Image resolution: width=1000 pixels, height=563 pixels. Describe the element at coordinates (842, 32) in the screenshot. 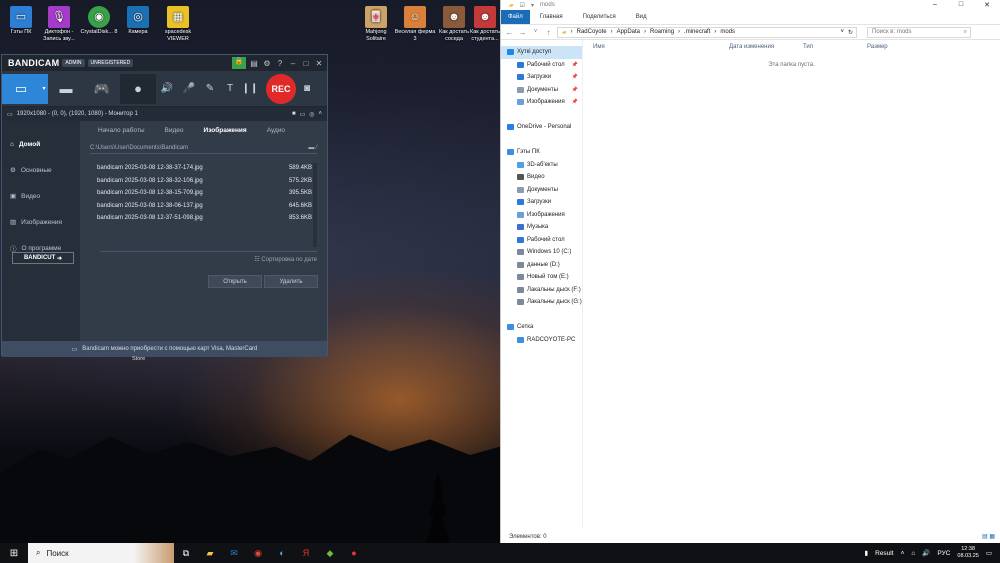

I see `chevron-down-icon: ˅` at that location.